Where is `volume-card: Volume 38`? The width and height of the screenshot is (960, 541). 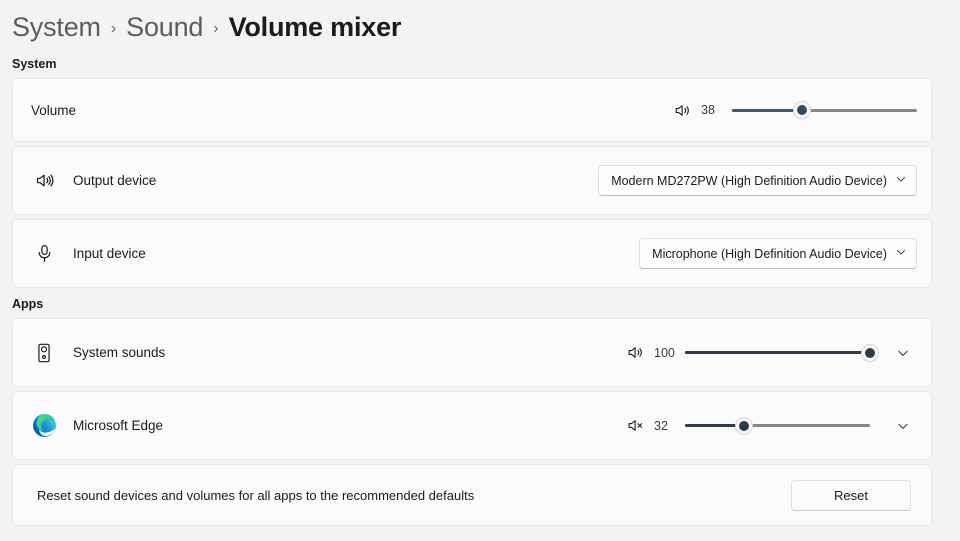 volume-card: Volume 38 is located at coordinates (472, 110).